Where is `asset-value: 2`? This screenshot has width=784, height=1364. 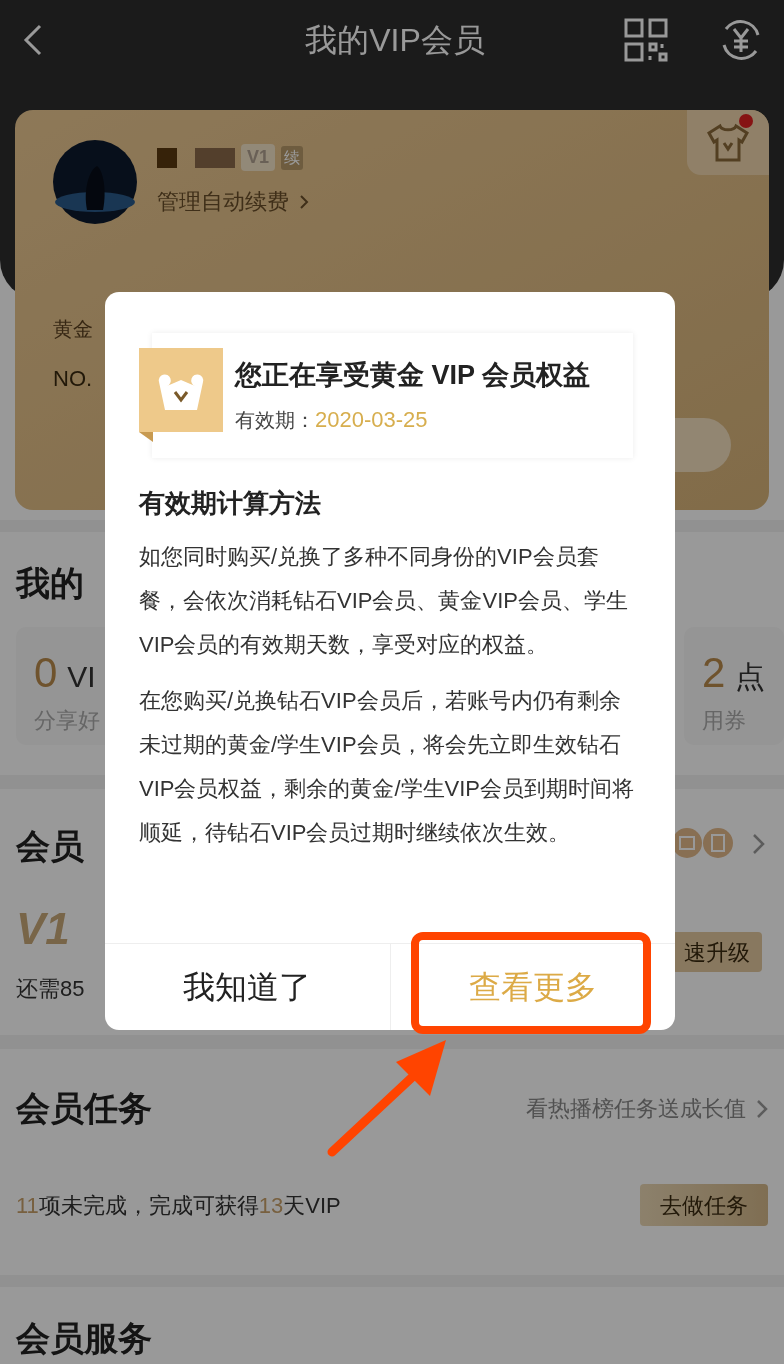
asset-value: 2 is located at coordinates (714, 673).